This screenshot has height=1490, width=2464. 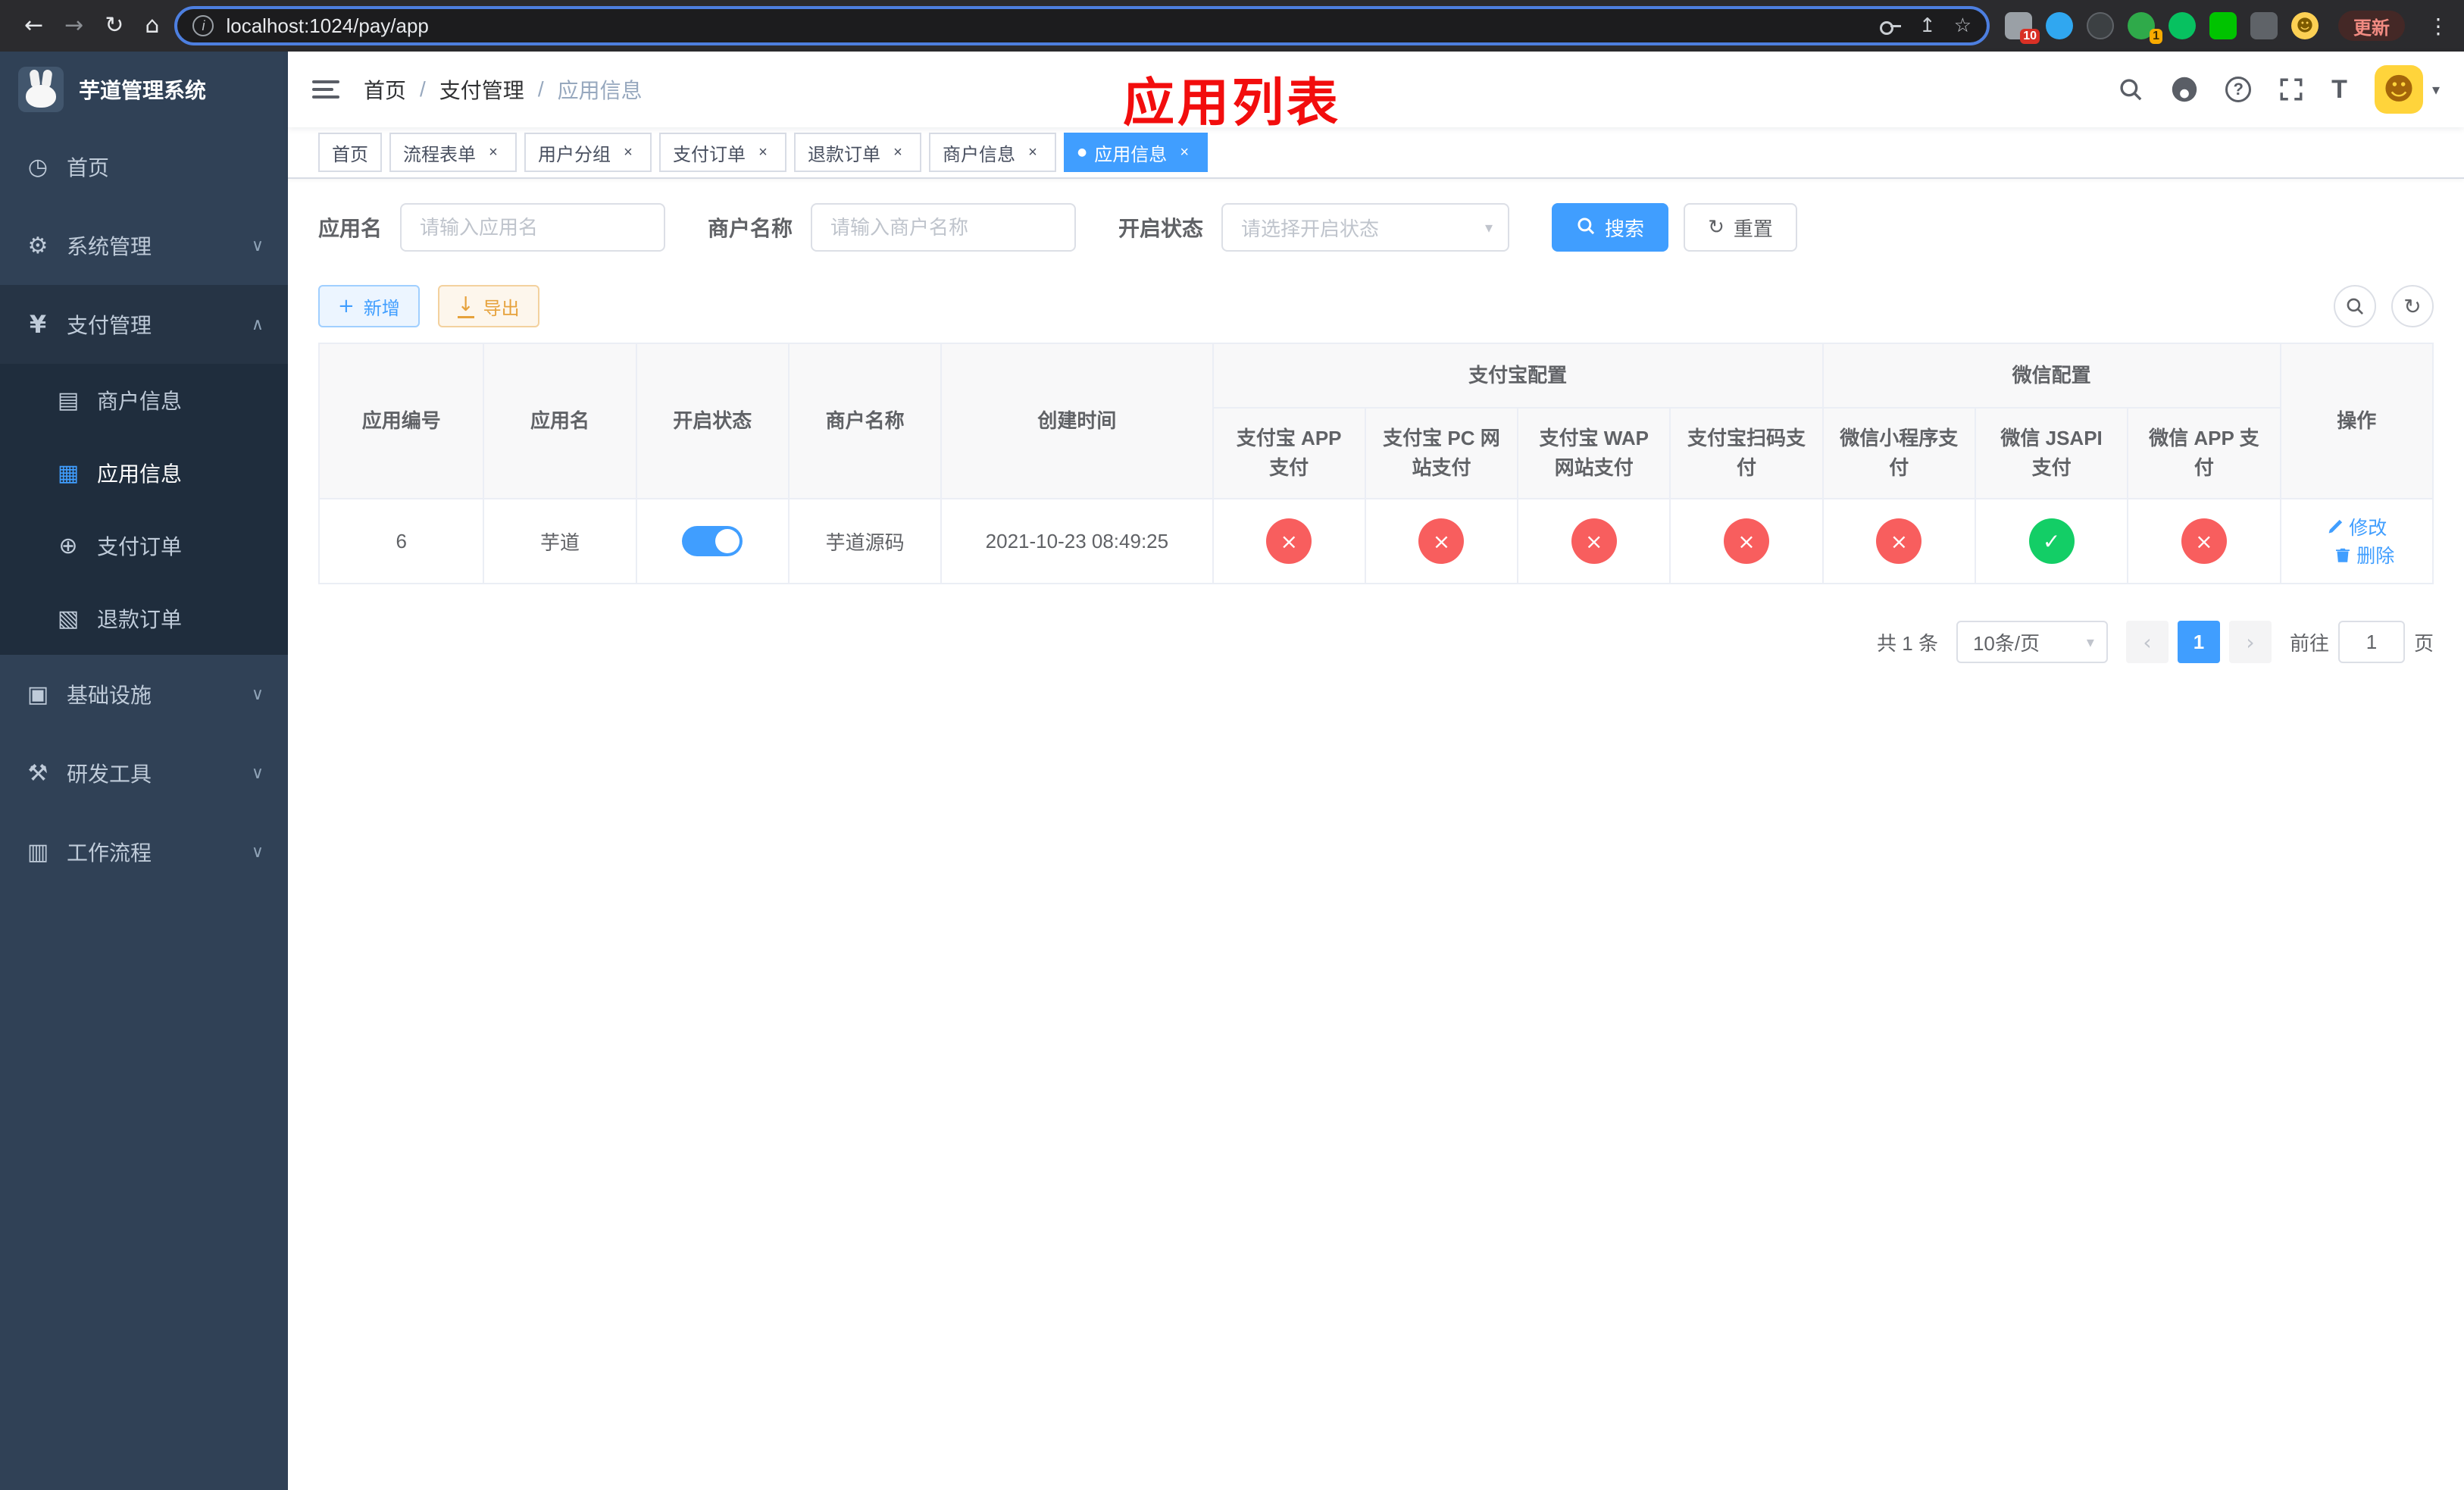 I want to click on breadcrumb-home: 首页, so click(x=385, y=89).